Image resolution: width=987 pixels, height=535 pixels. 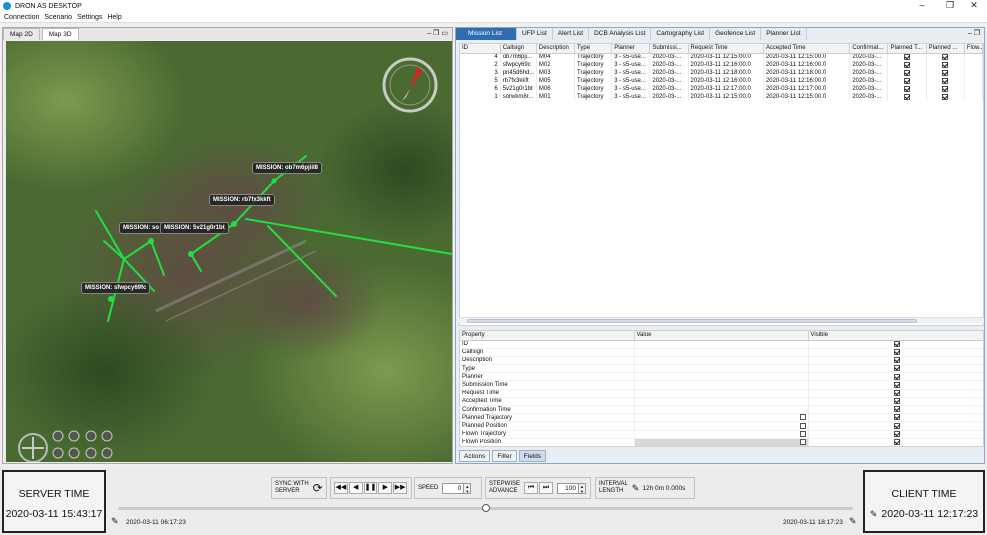 What do you see at coordinates (318, 488) in the screenshot?
I see `sync-icon: ⟳` at bounding box center [318, 488].